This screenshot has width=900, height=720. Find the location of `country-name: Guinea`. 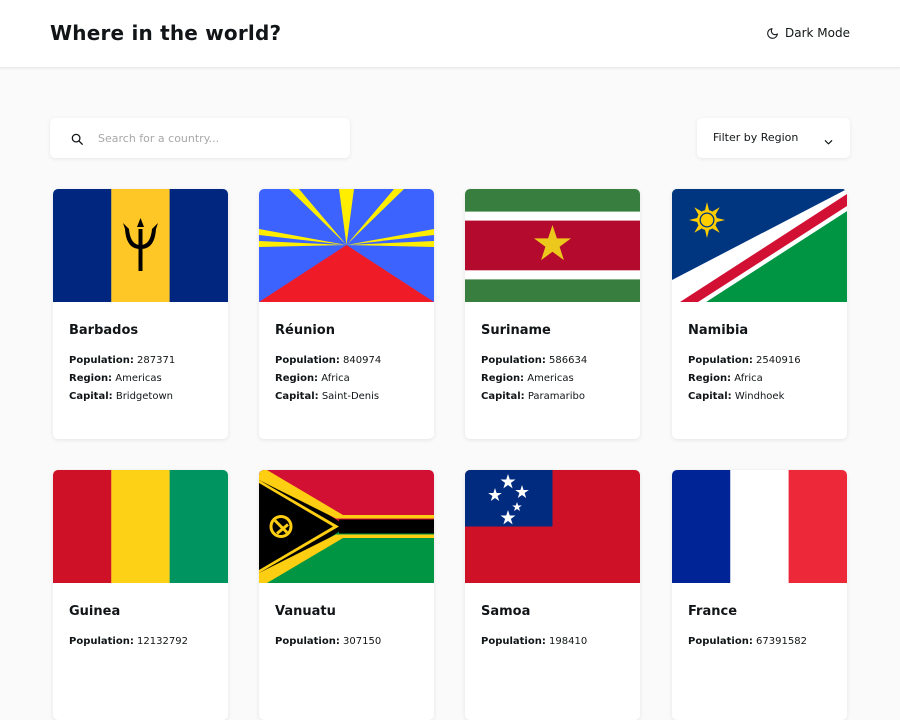

country-name: Guinea is located at coordinates (95, 611).